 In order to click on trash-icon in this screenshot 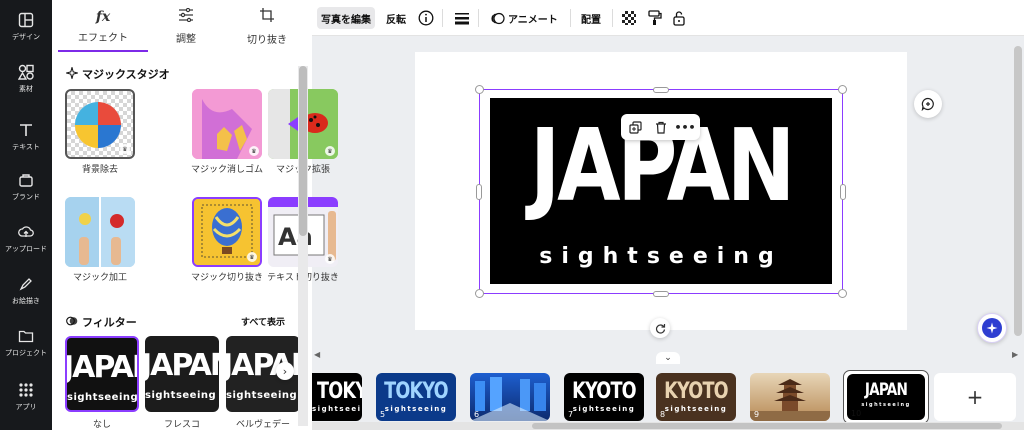, I will do `click(661, 127)`.